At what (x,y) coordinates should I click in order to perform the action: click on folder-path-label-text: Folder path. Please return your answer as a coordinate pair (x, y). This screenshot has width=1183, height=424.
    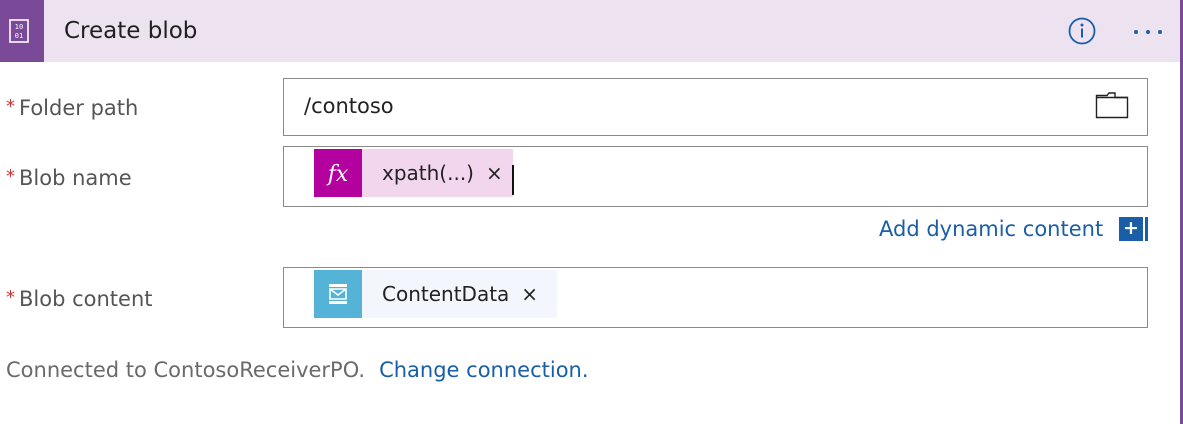
    Looking at the image, I should click on (79, 108).